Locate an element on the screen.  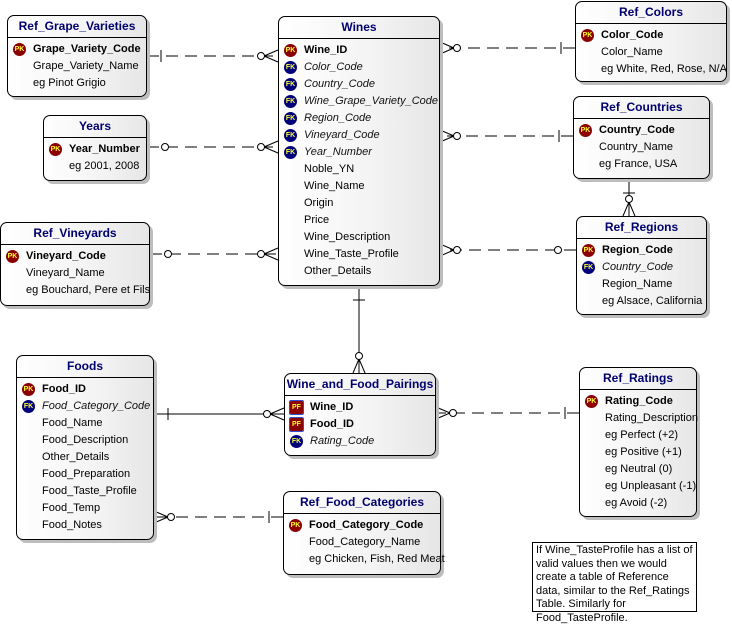
attribute-name: Year_Number is located at coordinates (338, 152).